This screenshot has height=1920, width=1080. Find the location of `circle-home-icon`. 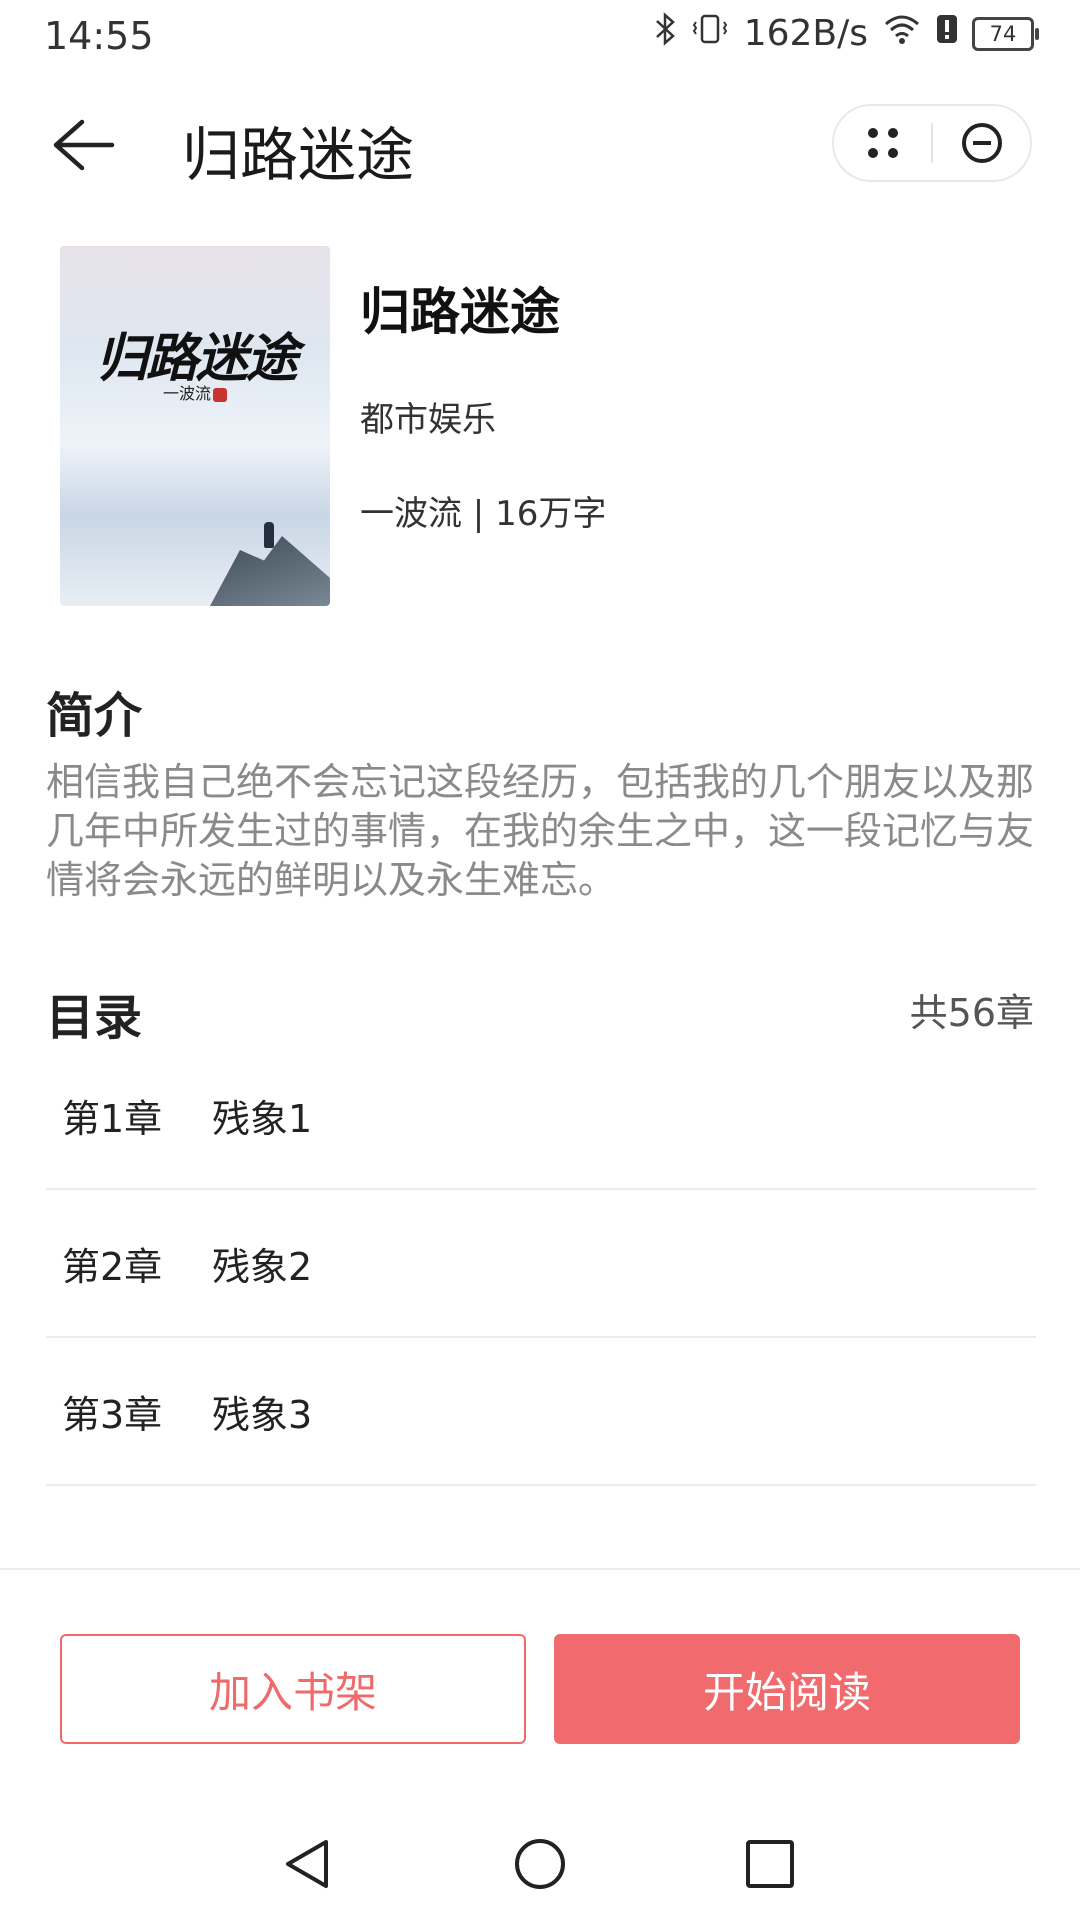

circle-home-icon is located at coordinates (540, 1864).